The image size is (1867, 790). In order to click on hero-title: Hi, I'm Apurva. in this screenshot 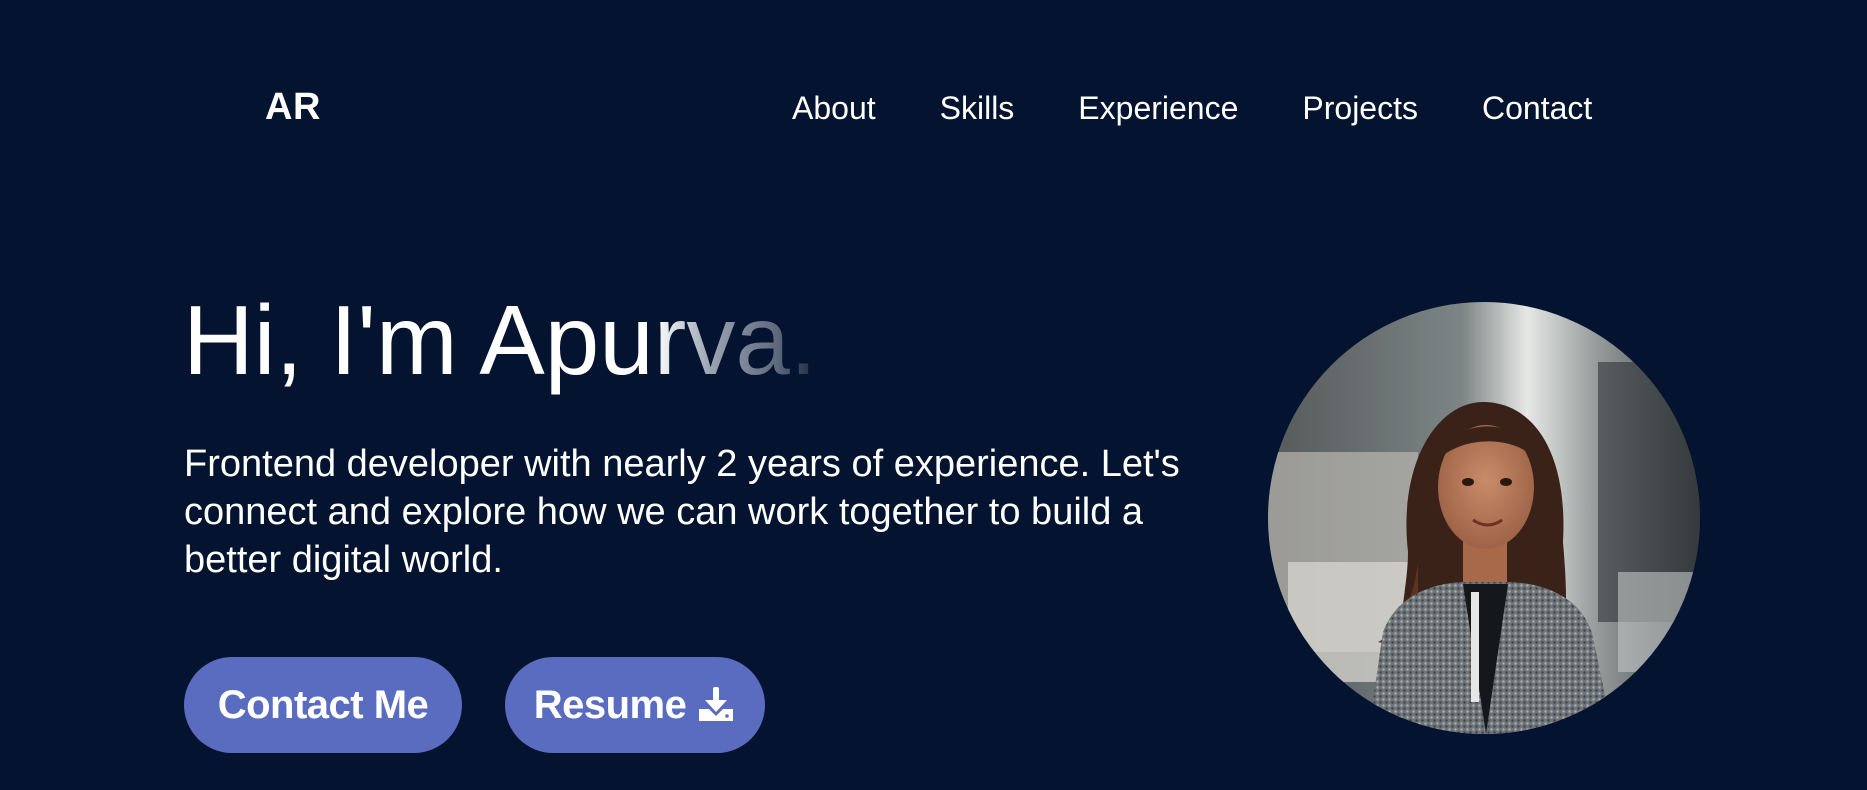, I will do `click(500, 340)`.